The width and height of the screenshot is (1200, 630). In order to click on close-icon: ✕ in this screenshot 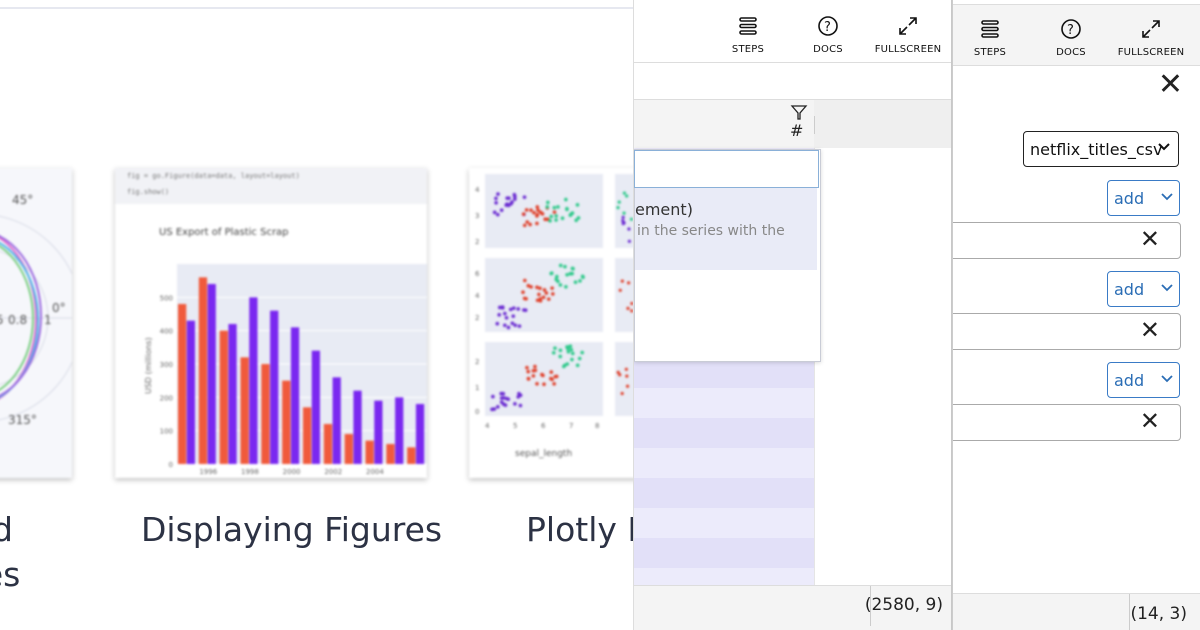, I will do `click(1170, 85)`.